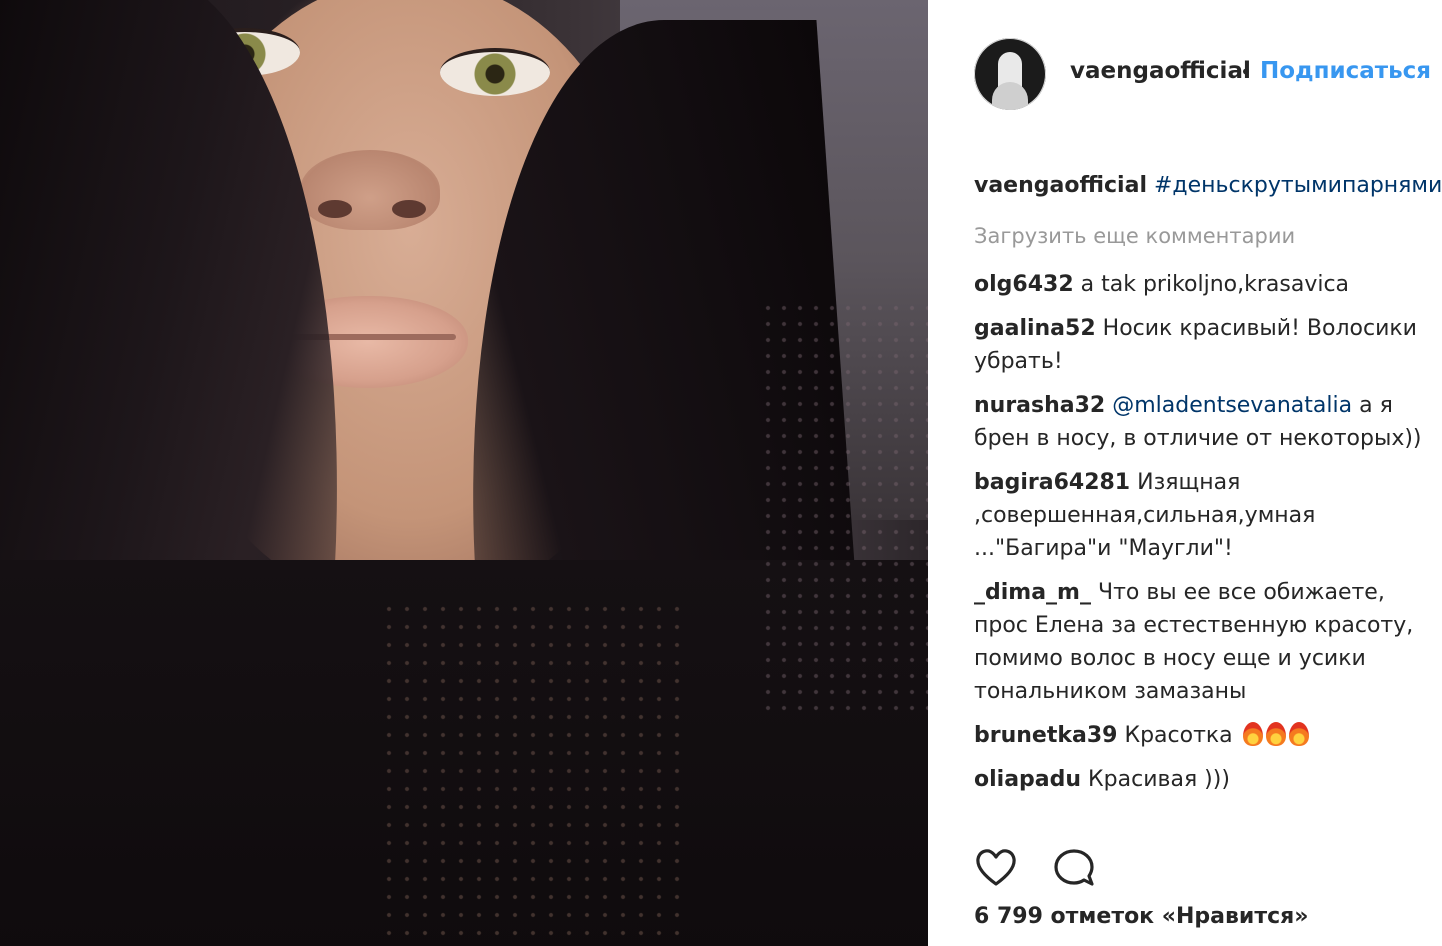 Image resolution: width=1442 pixels, height=946 pixels. I want to click on post-actions, so click(1074, 868).